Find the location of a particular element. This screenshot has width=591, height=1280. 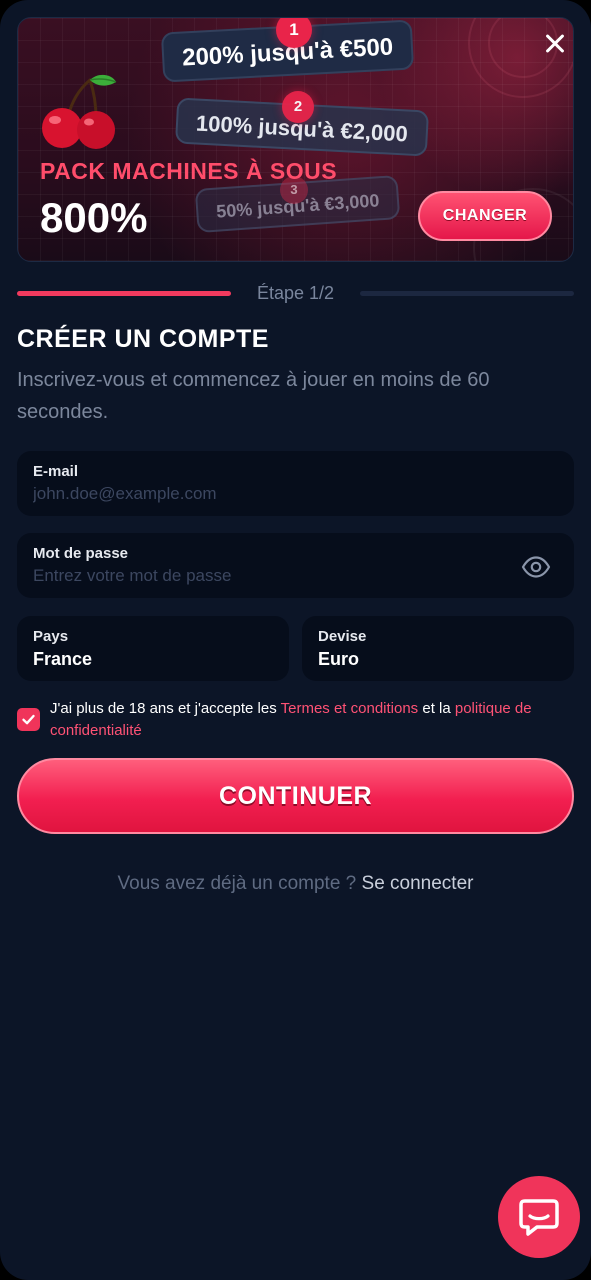

offer-step-badge-2: 2 is located at coordinates (298, 107).